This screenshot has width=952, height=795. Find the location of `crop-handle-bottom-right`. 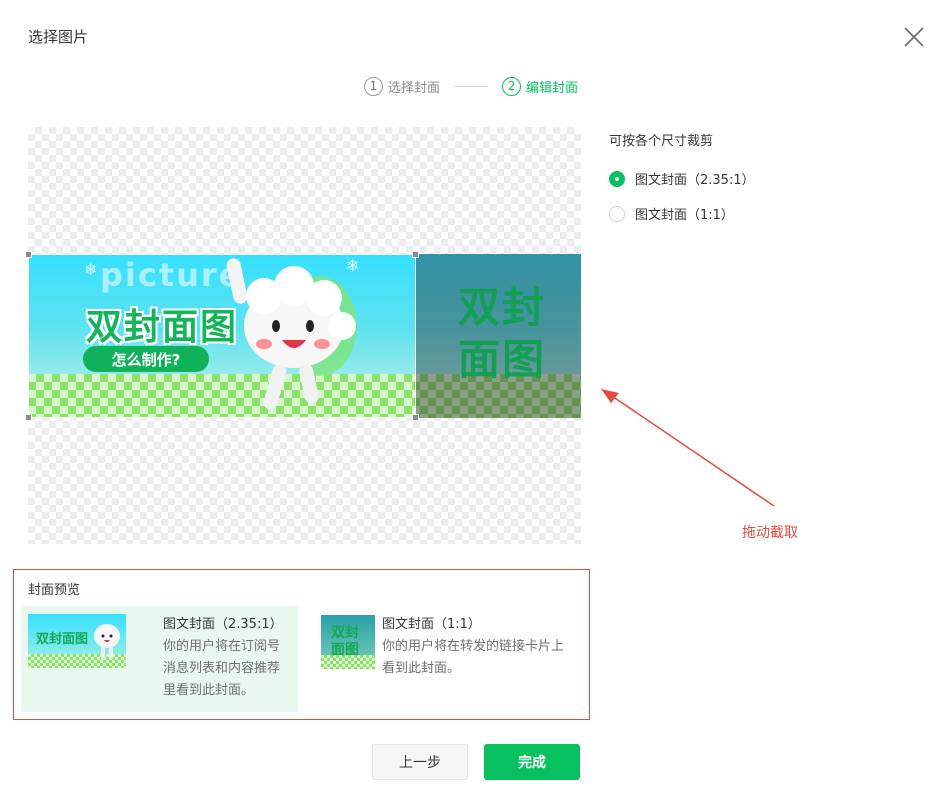

crop-handle-bottom-right is located at coordinates (415, 417).